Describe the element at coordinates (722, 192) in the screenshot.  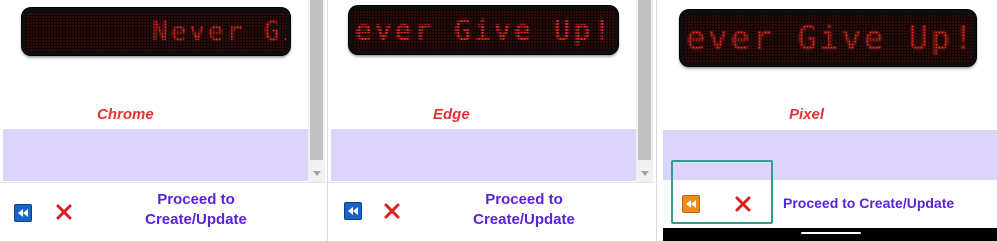
I see `highlight-box` at that location.